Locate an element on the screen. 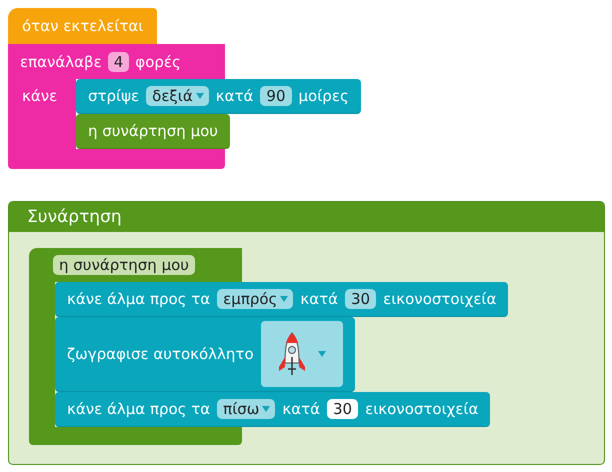 This screenshot has height=472, width=612. dropdown: εμπρός is located at coordinates (255, 299).